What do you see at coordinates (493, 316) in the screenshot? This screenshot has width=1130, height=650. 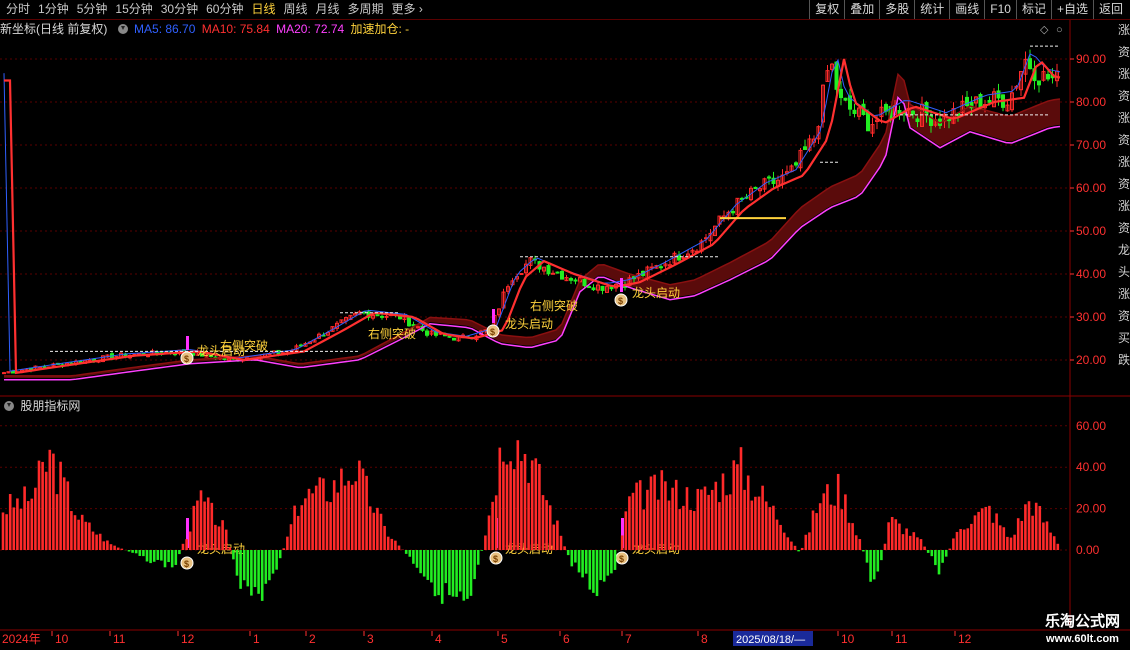 I see `signal-bar` at bounding box center [493, 316].